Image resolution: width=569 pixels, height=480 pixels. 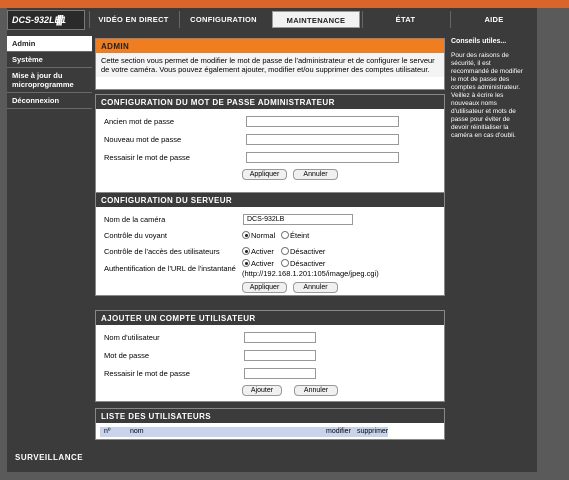 I want to click on logo-slashes-icon: ///, so click(x=60, y=20).